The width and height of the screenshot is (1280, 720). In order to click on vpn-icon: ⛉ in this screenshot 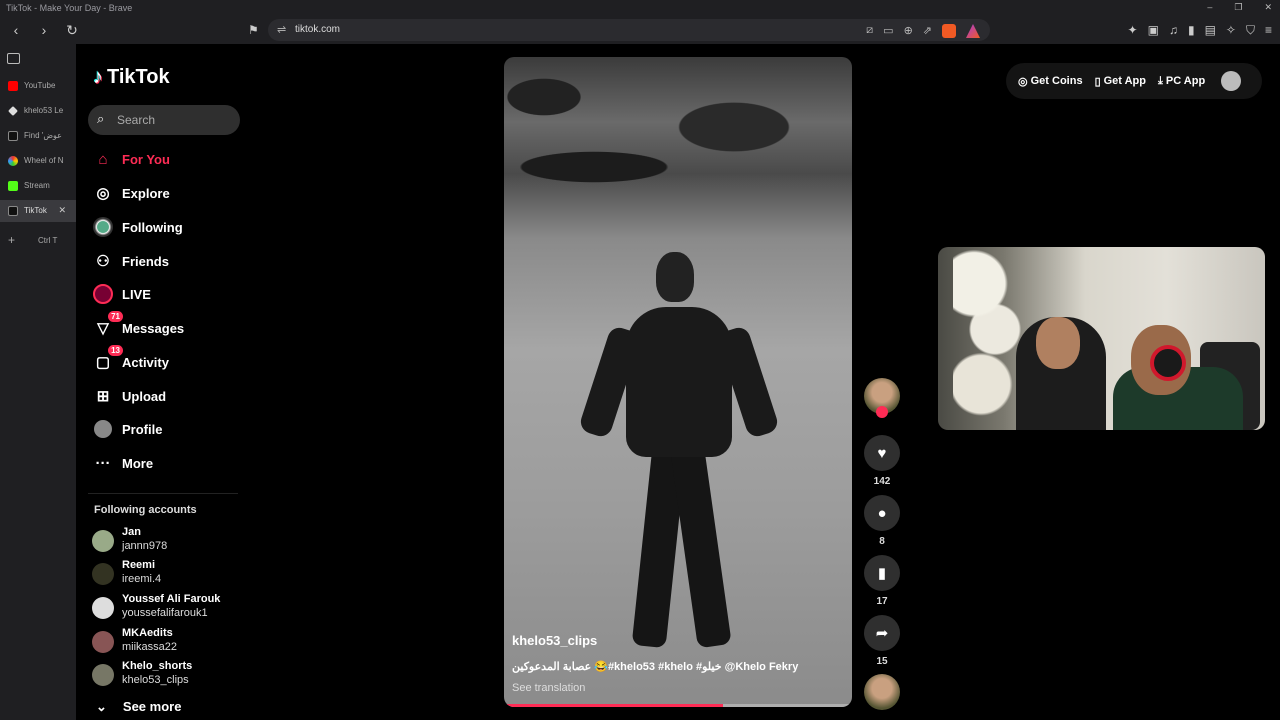, I will do `click(1250, 30)`.